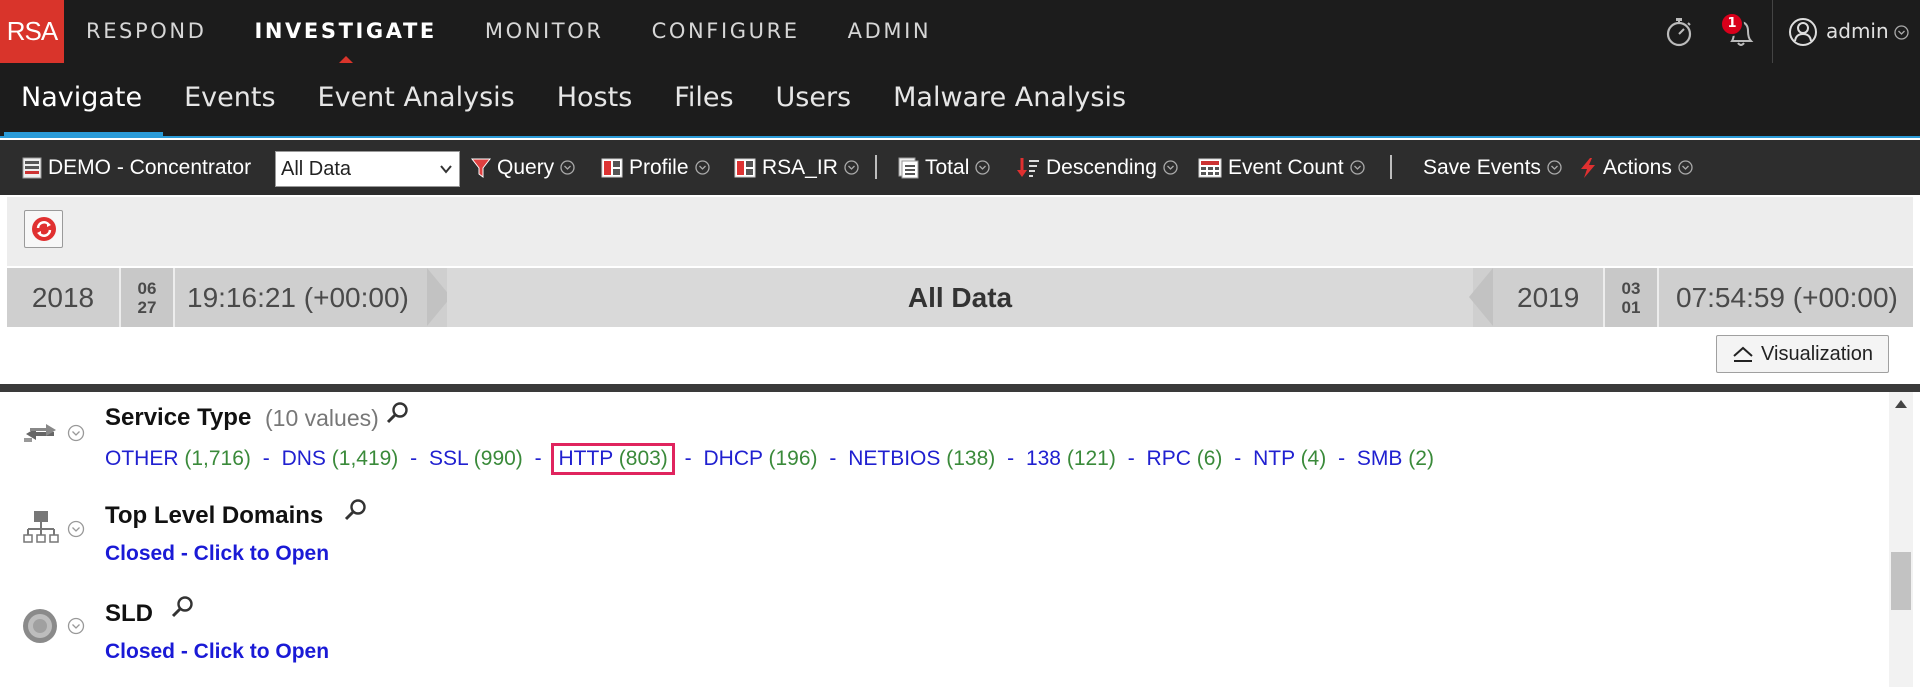 This screenshot has width=1920, height=687. What do you see at coordinates (367, 169) in the screenshot?
I see `time-range-select: All Data` at bounding box center [367, 169].